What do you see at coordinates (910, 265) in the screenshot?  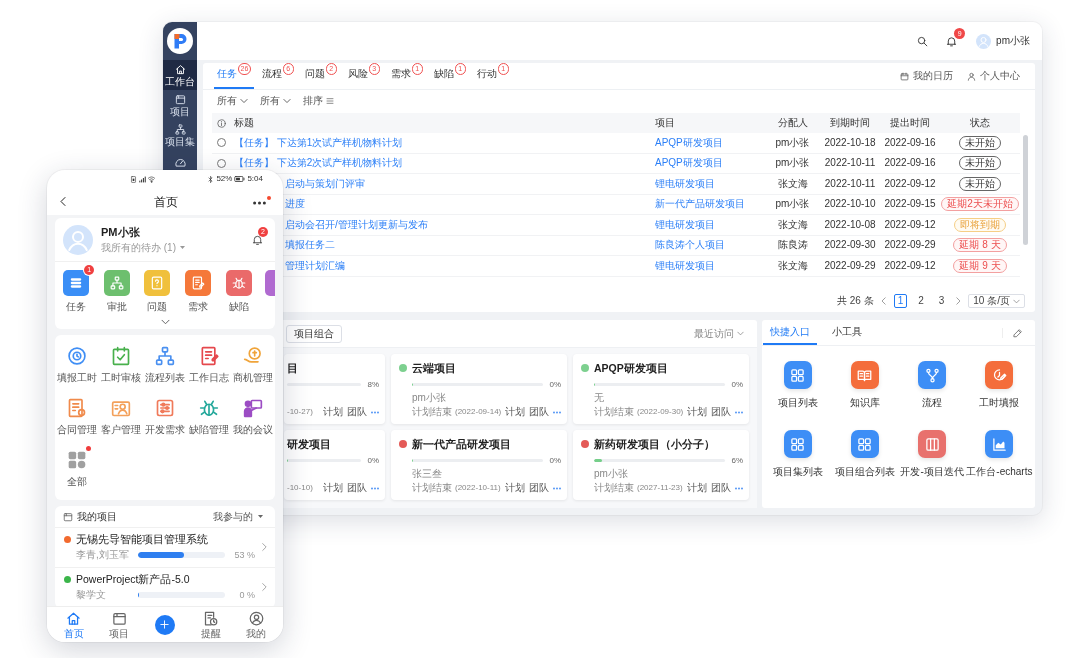 I see `table-cell: 2022-09-12` at bounding box center [910, 265].